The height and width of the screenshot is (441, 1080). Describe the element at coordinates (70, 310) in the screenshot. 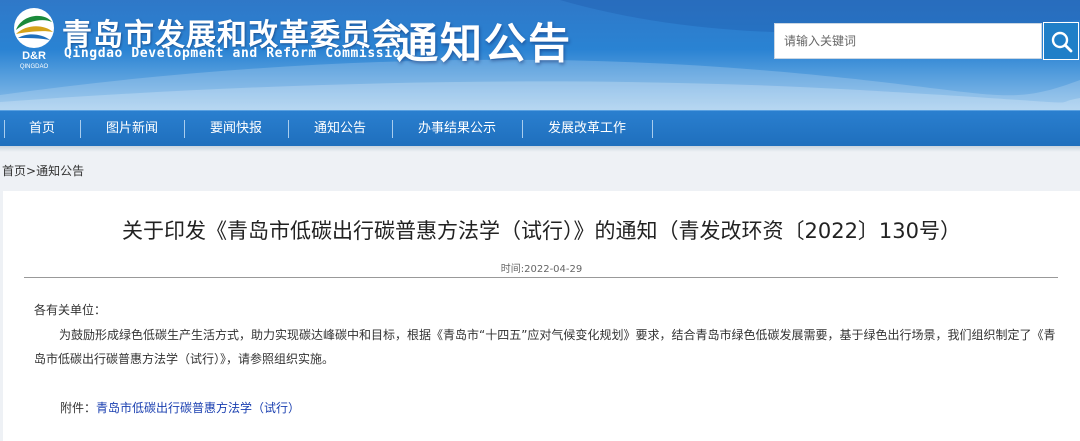

I see `article-salutation: 各有关单位：` at that location.